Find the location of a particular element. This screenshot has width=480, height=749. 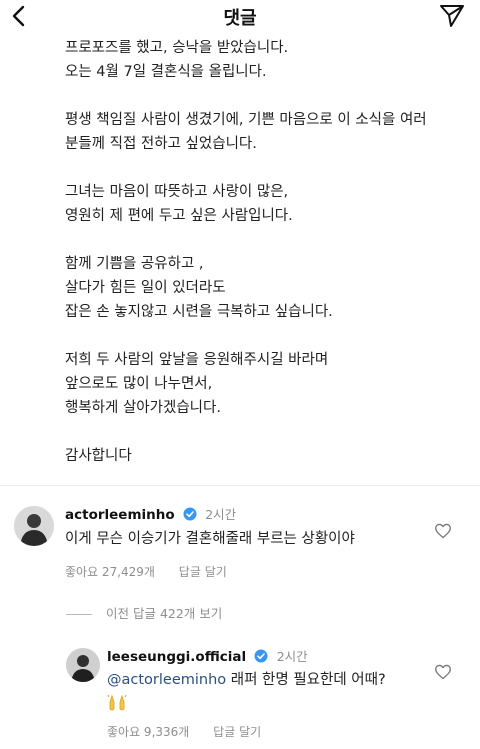

caption-line: 살다가 힘든 일이 있더라도 is located at coordinates (145, 288).